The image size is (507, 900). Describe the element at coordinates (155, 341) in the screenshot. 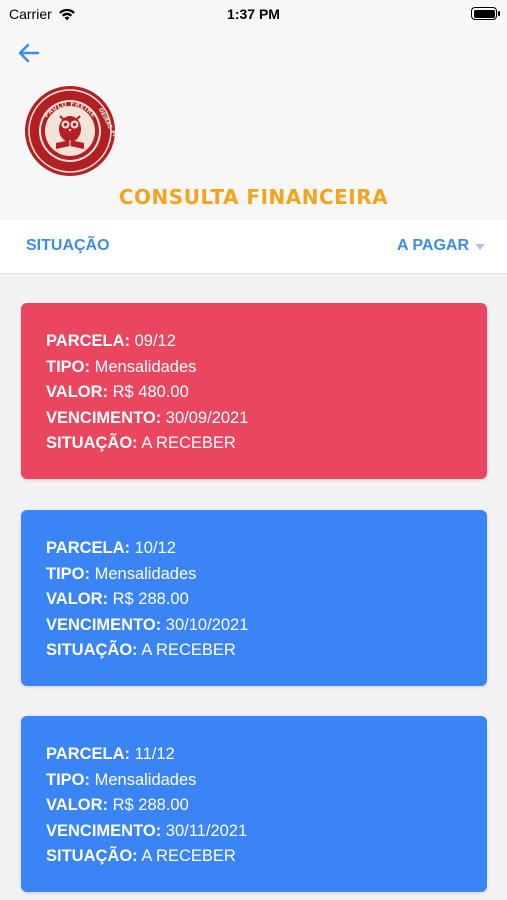

I see `installment-number-value: 09/12` at that location.